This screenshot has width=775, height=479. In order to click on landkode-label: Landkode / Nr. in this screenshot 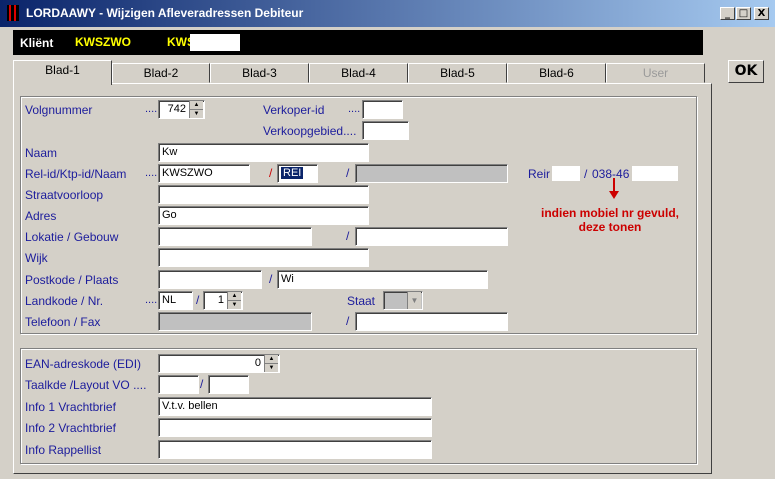, I will do `click(64, 301)`.